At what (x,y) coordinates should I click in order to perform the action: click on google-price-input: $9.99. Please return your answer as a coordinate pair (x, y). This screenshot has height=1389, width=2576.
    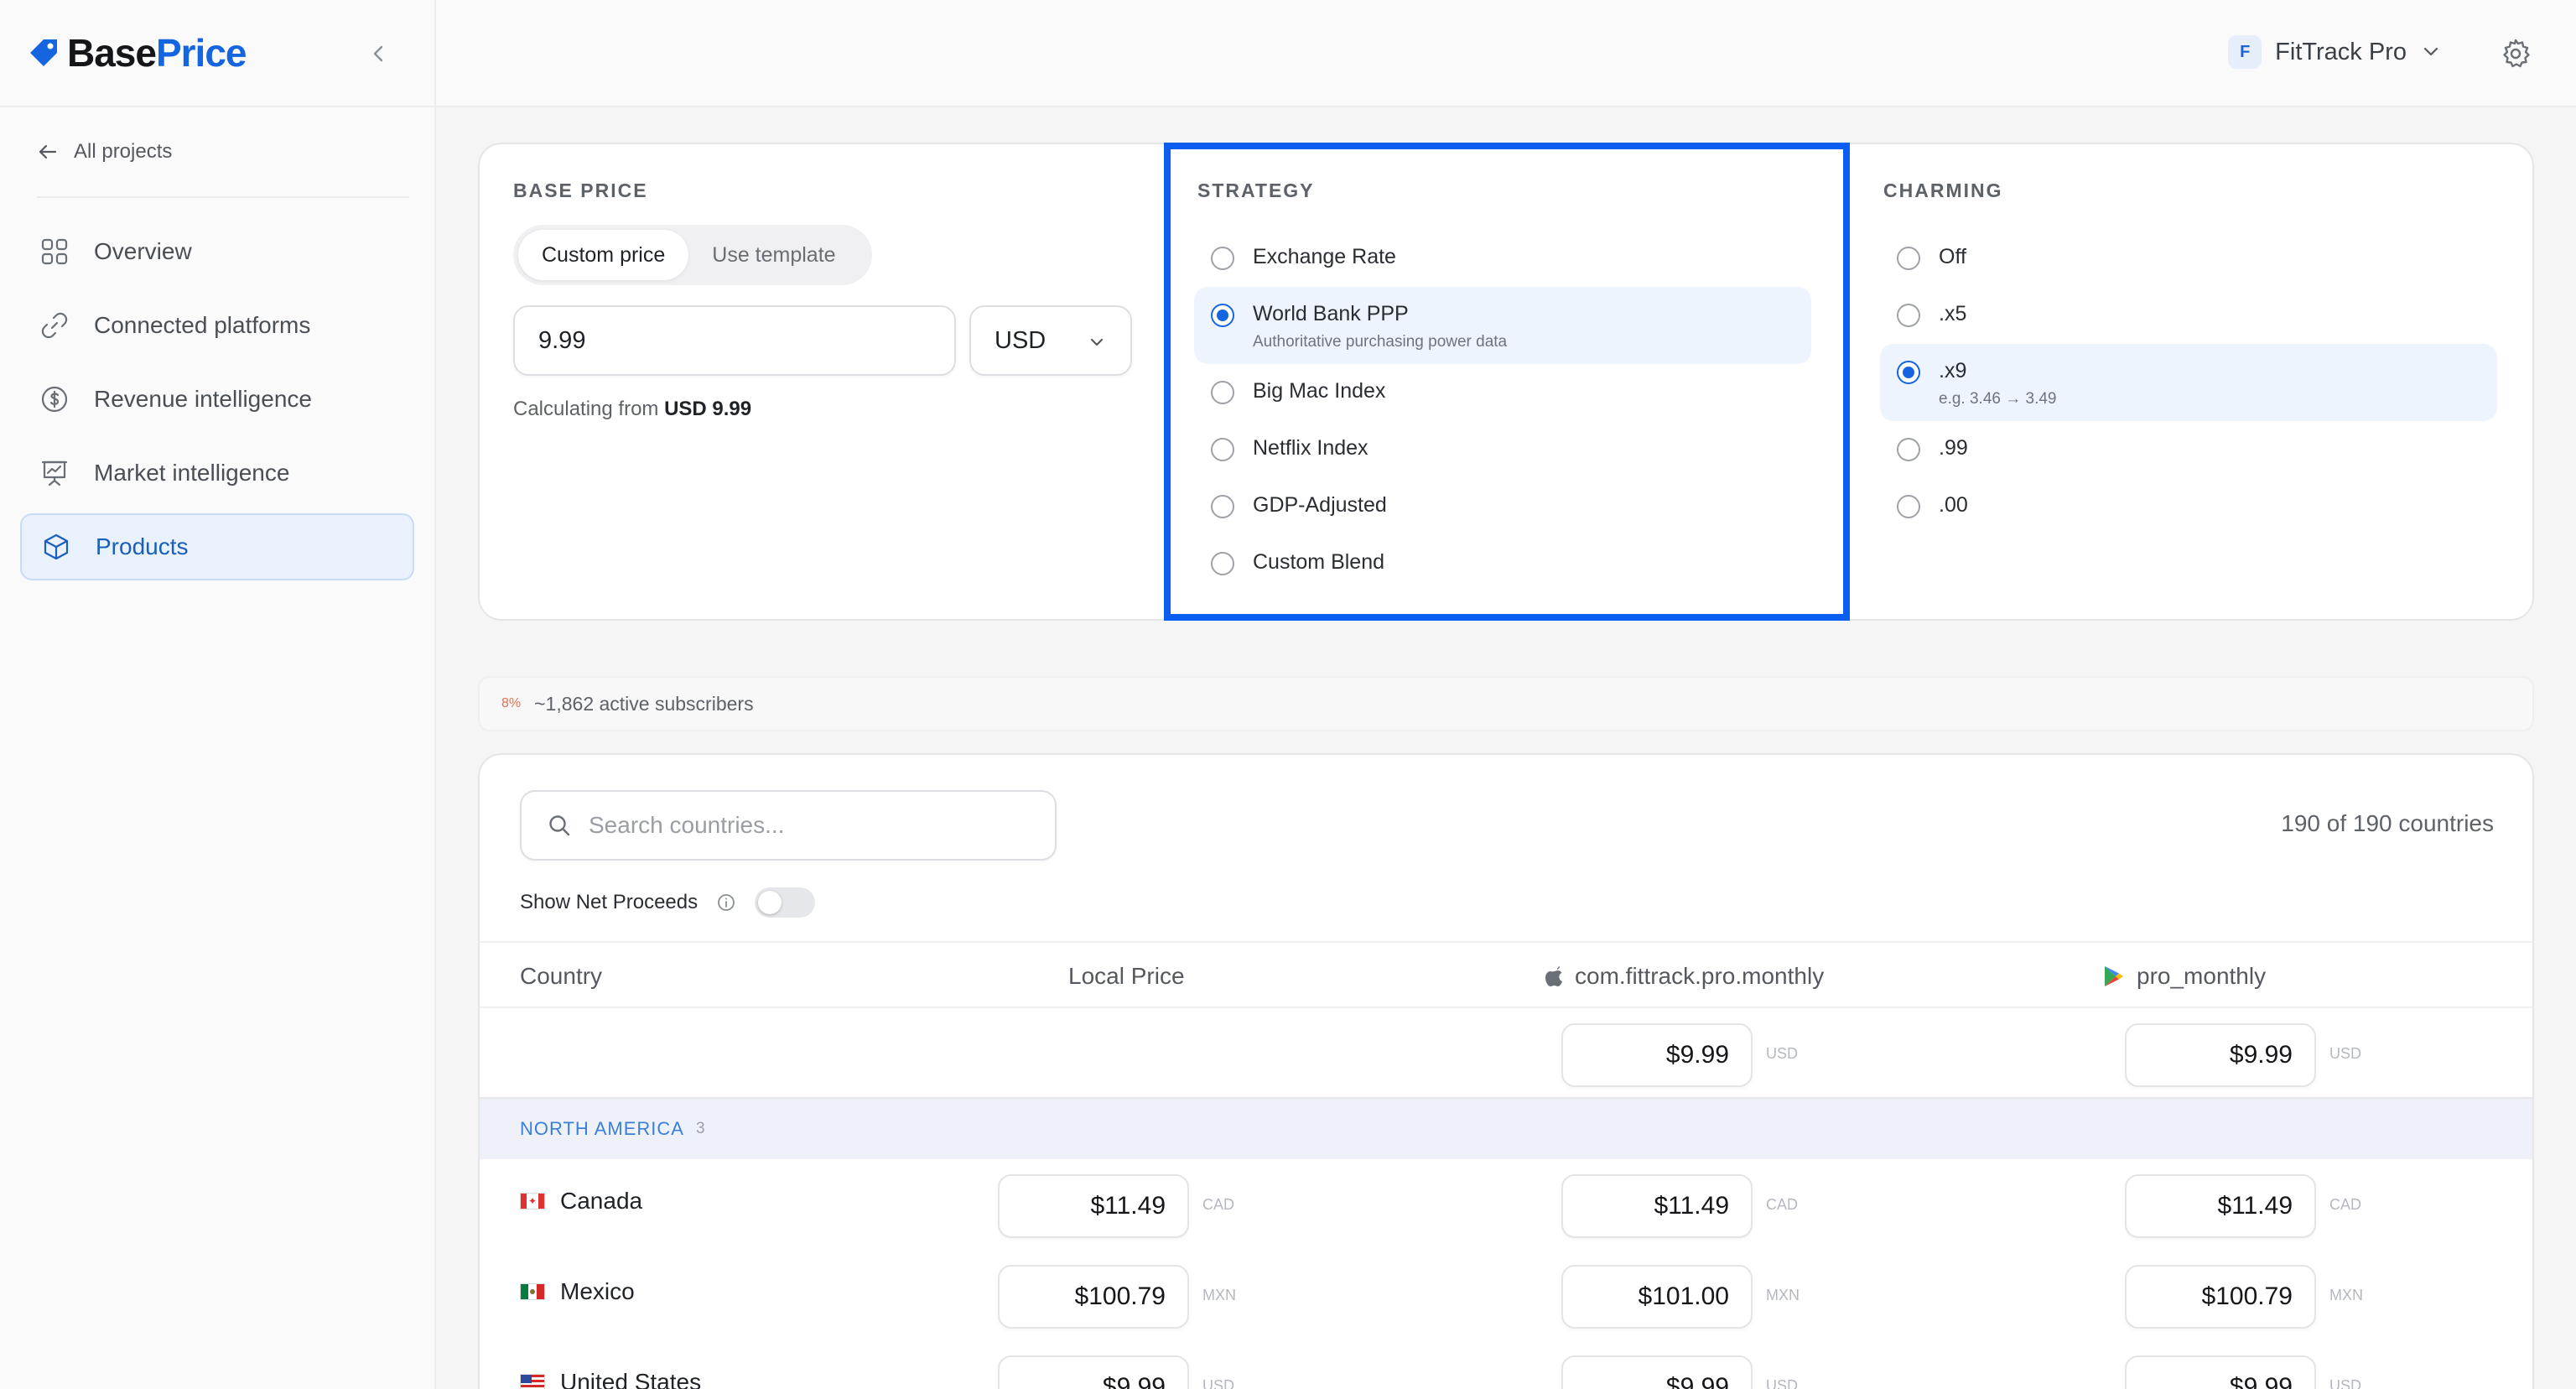
    Looking at the image, I should click on (2220, 1372).